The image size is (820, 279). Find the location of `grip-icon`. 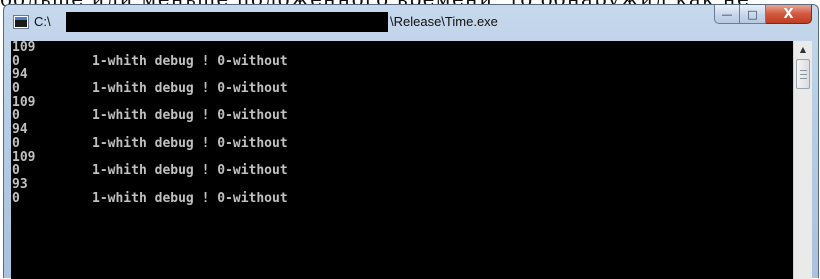

grip-icon is located at coordinates (803, 74).